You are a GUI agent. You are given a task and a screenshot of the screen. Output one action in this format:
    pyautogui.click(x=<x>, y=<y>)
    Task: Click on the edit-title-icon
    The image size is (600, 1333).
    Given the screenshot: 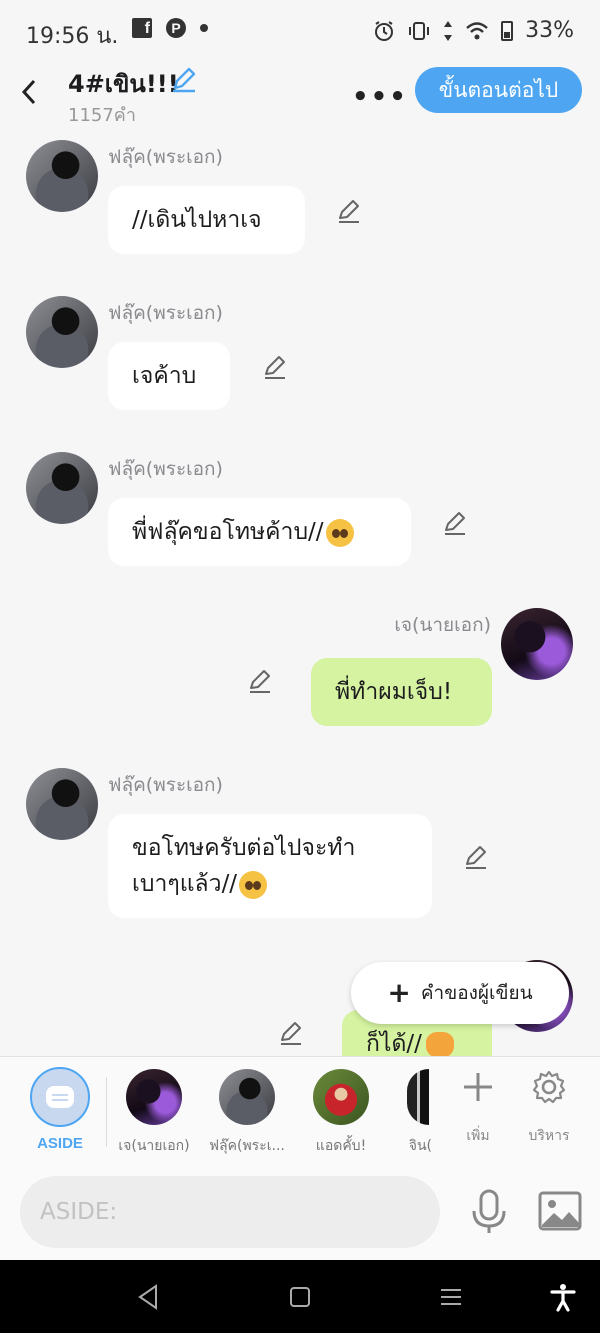 What is the action you would take?
    pyautogui.click(x=184, y=80)
    